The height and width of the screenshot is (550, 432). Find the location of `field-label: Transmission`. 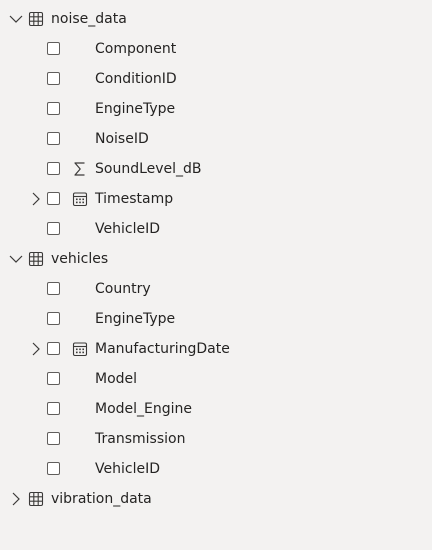

field-label: Transmission is located at coordinates (140, 439).